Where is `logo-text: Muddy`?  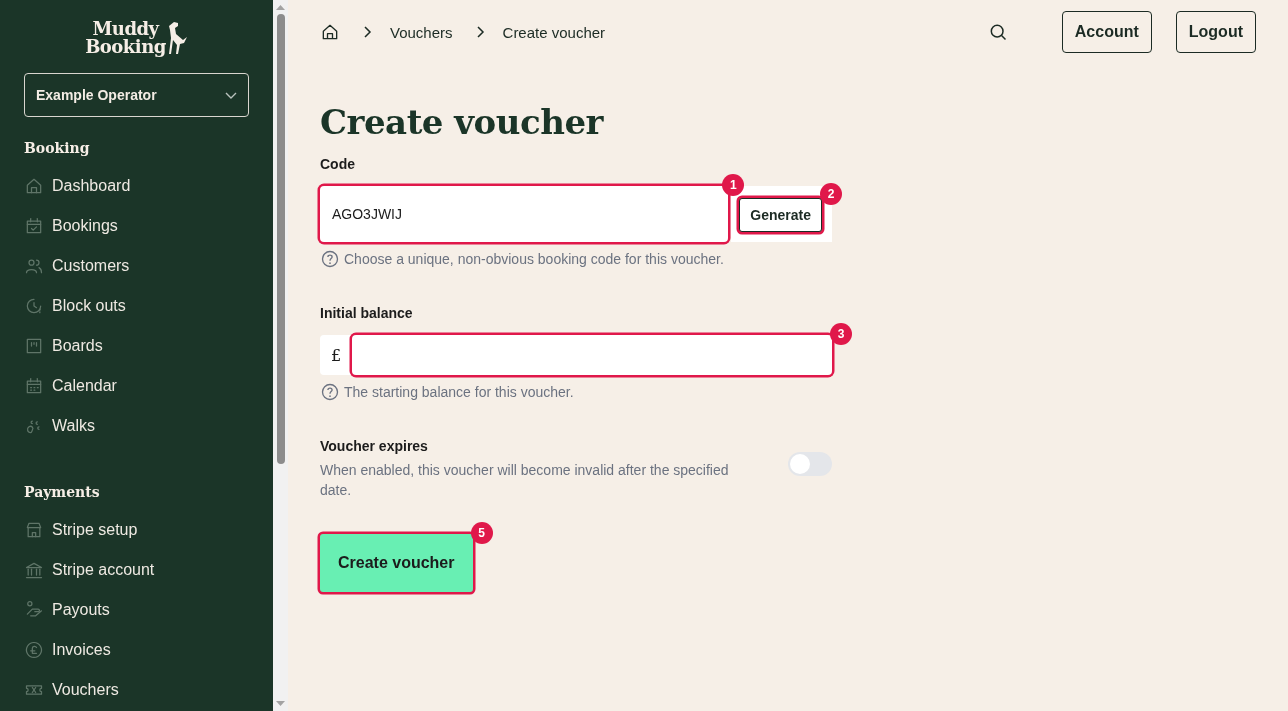 logo-text: Muddy is located at coordinates (125, 29).